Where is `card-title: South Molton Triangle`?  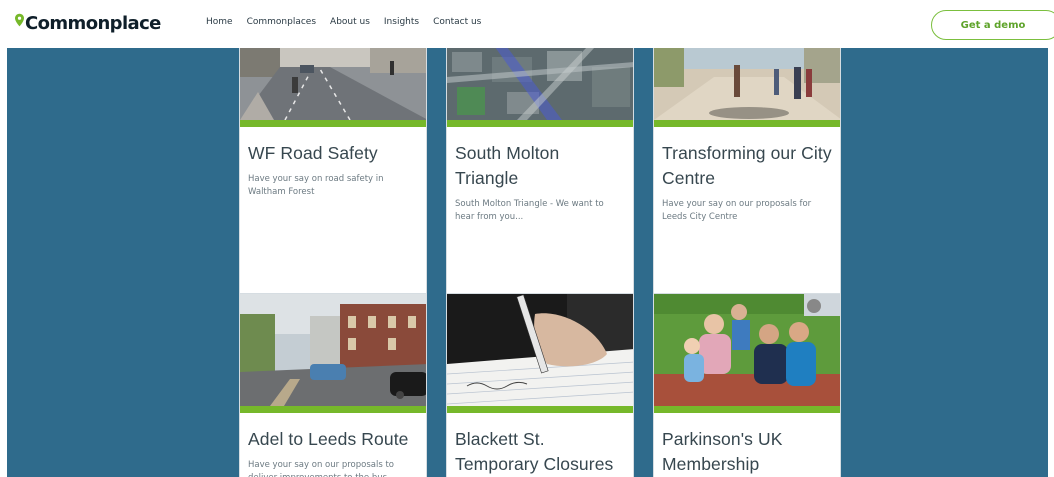
card-title: South Molton Triangle is located at coordinates (507, 165).